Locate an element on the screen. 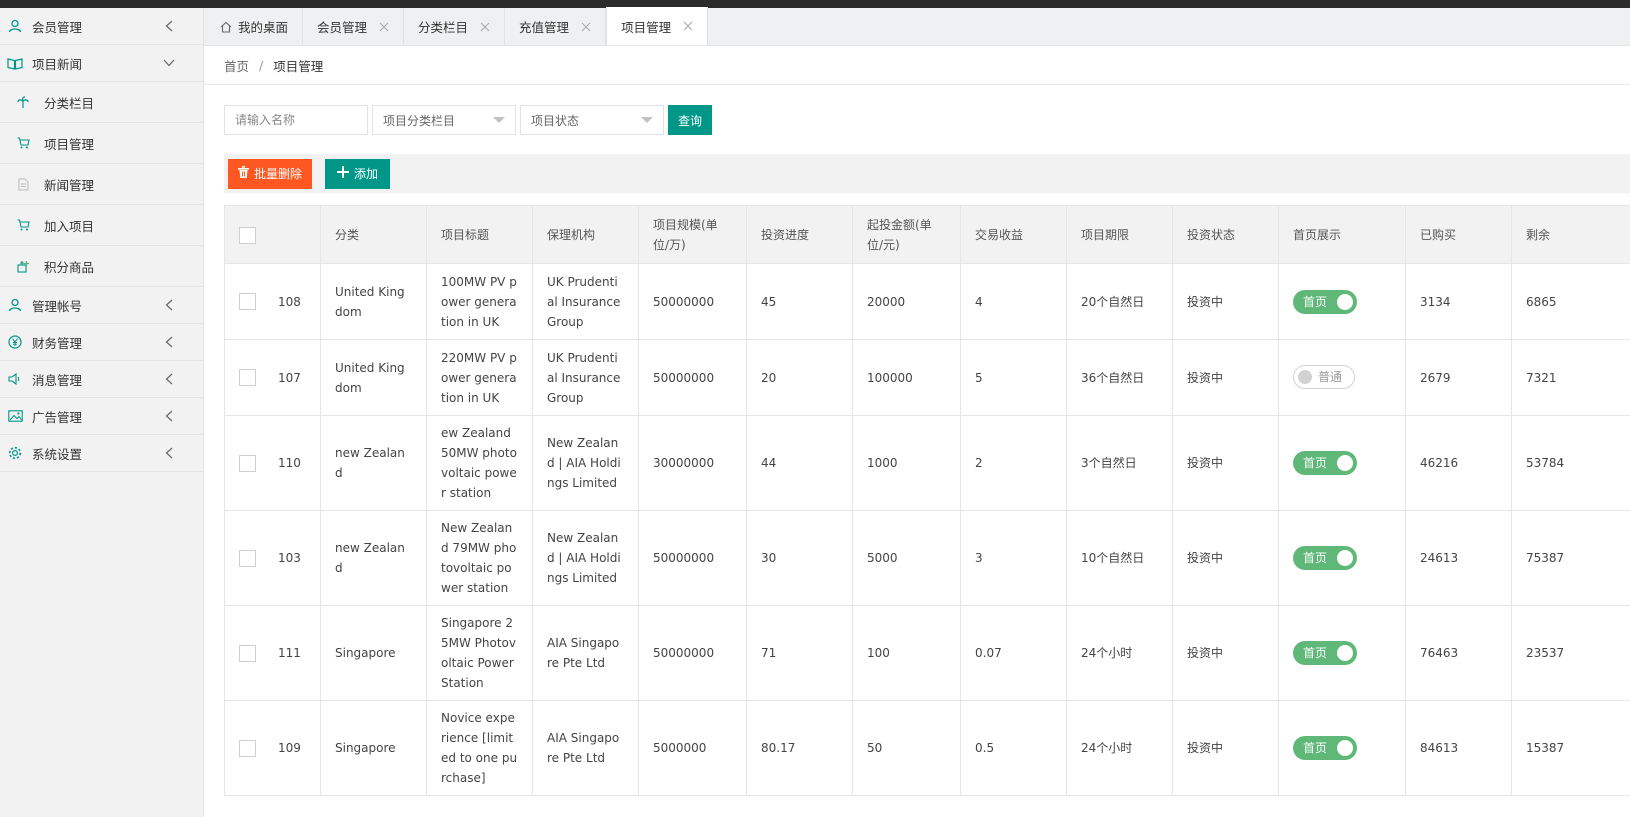 The height and width of the screenshot is (817, 1630). cell-min_invest: 100000 is located at coordinates (906, 377).